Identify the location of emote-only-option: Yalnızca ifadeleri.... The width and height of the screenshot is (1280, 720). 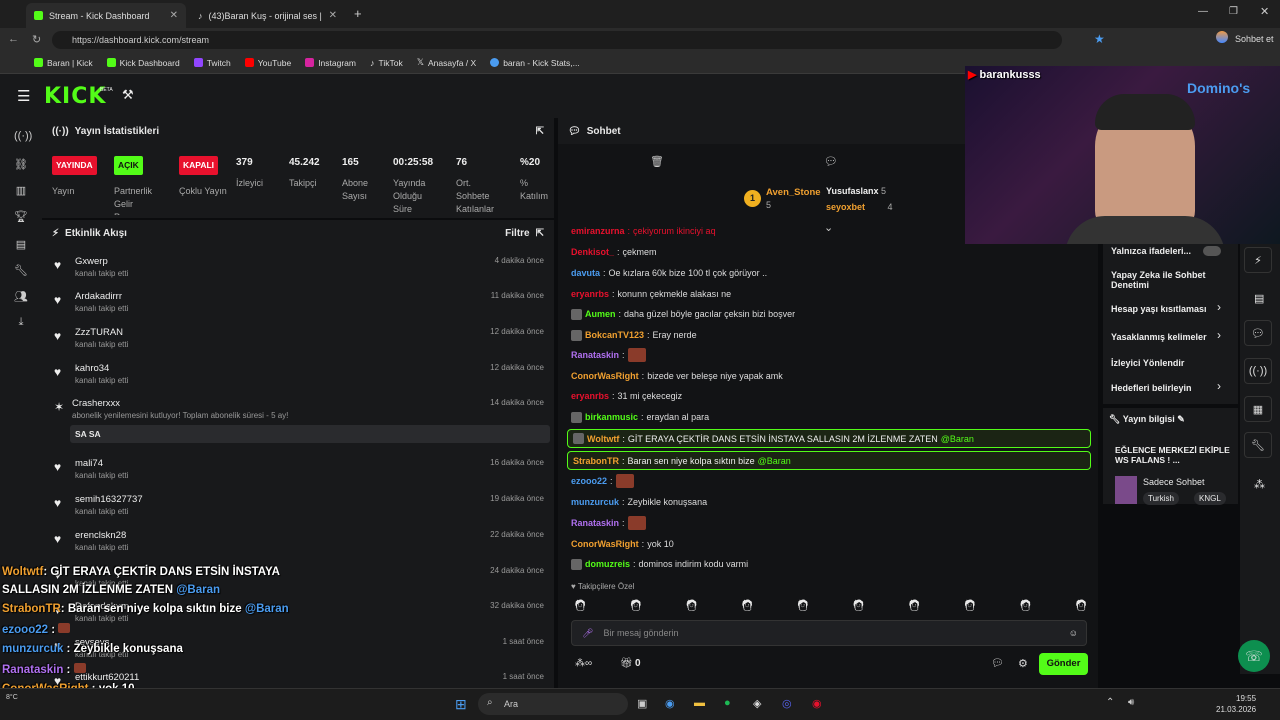
(1151, 251).